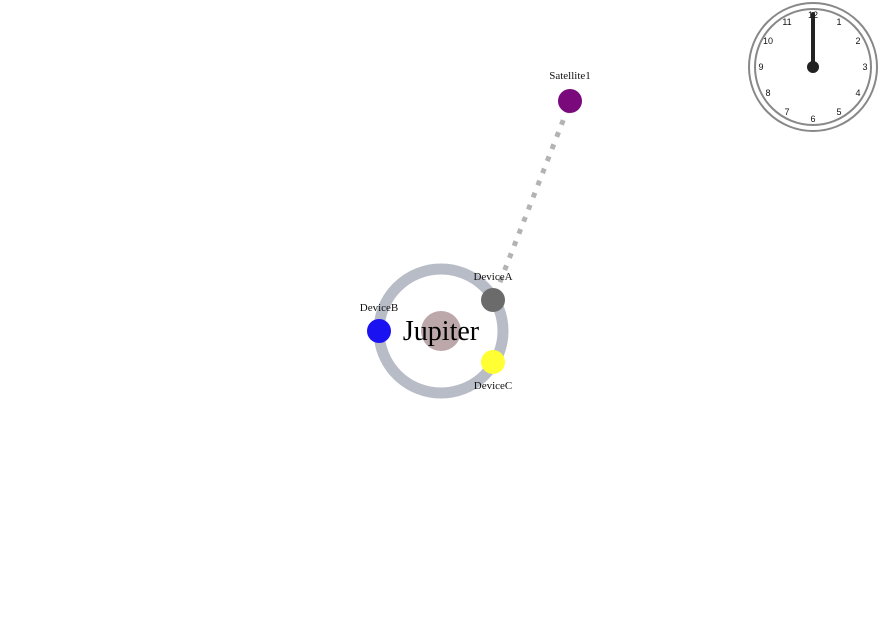 The width and height of the screenshot is (881, 630). Describe the element at coordinates (838, 22) in the screenshot. I see `clock-number-1: 1` at that location.